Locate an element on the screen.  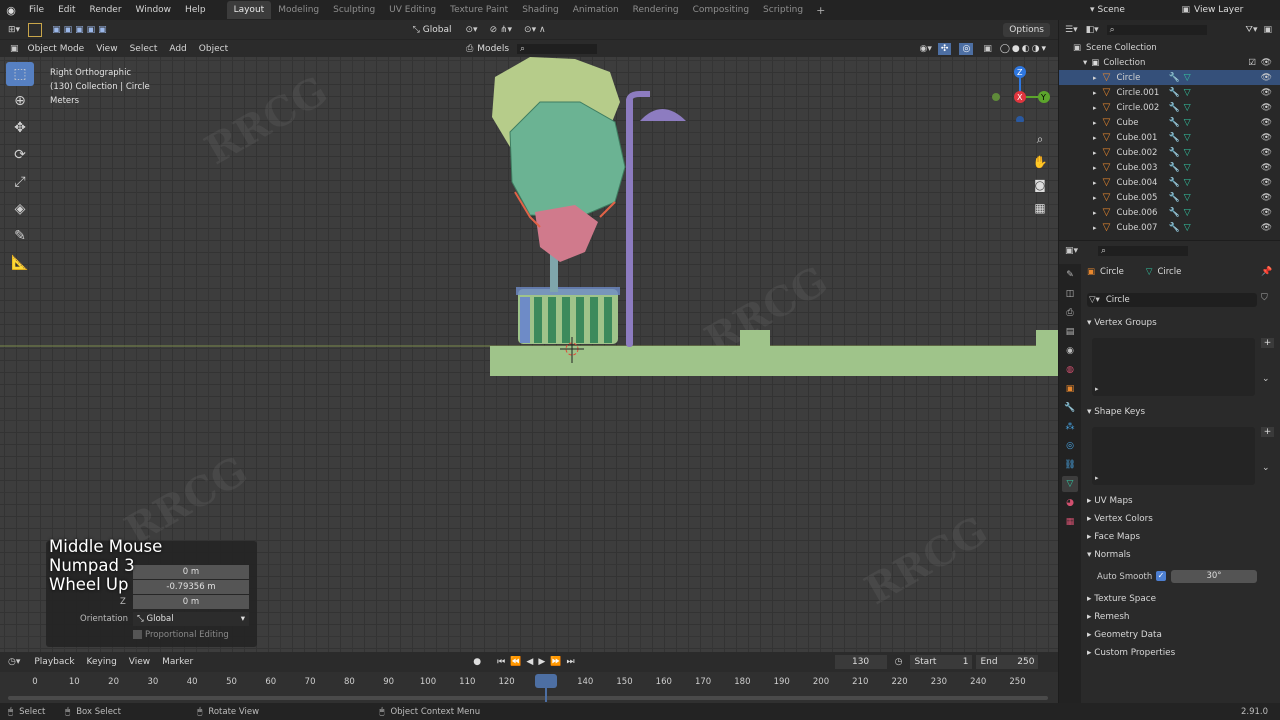
measure-tool-icon: 📐 is located at coordinates (20, 263).